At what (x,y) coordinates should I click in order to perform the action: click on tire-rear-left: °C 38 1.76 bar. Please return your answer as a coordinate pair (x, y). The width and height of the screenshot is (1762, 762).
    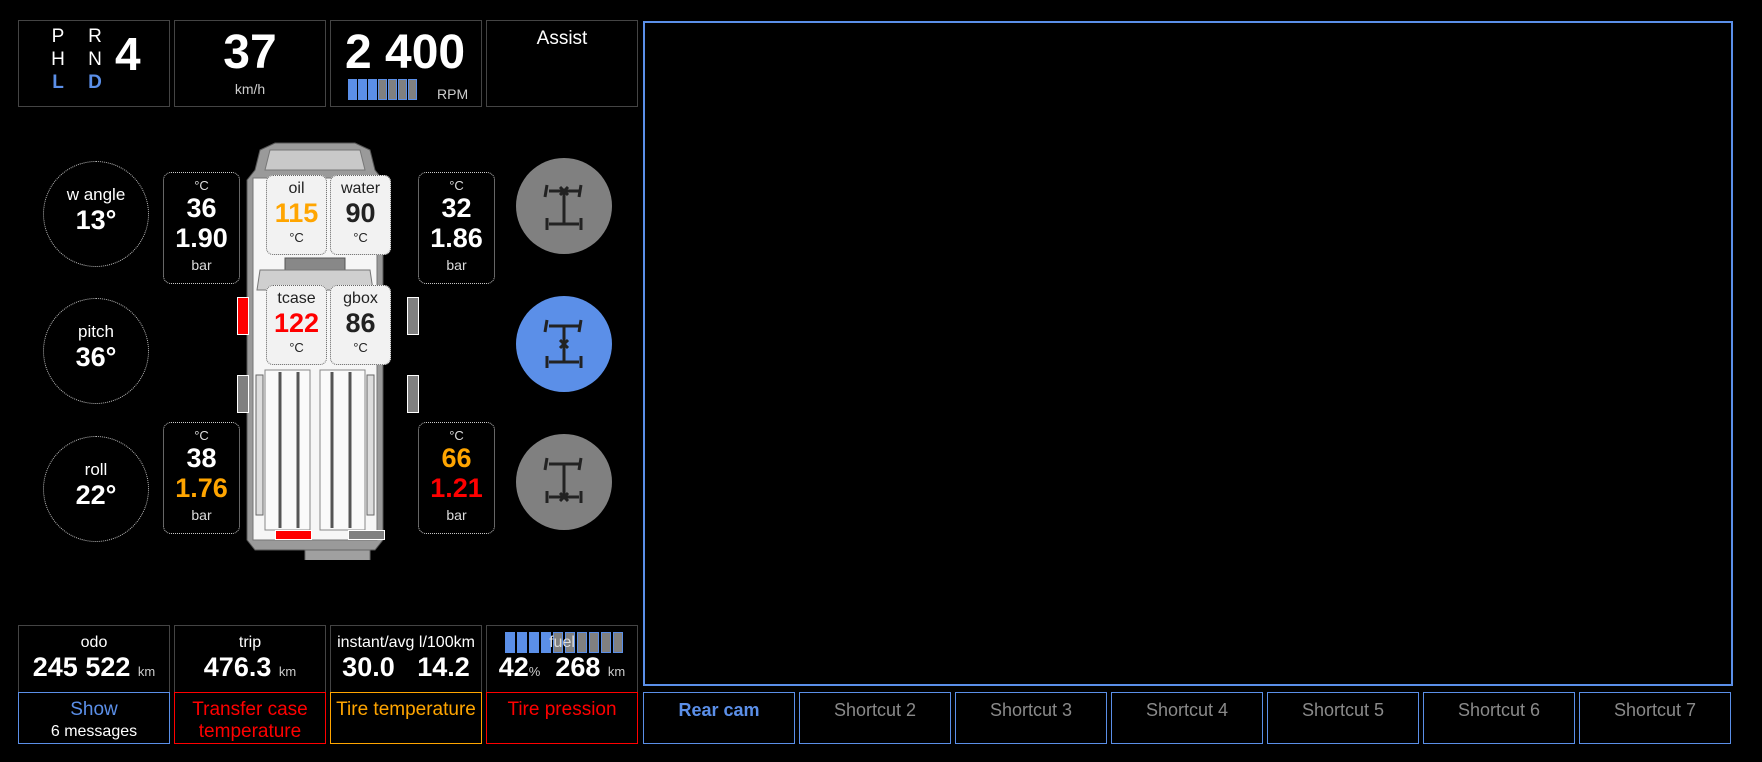
    Looking at the image, I should click on (201, 478).